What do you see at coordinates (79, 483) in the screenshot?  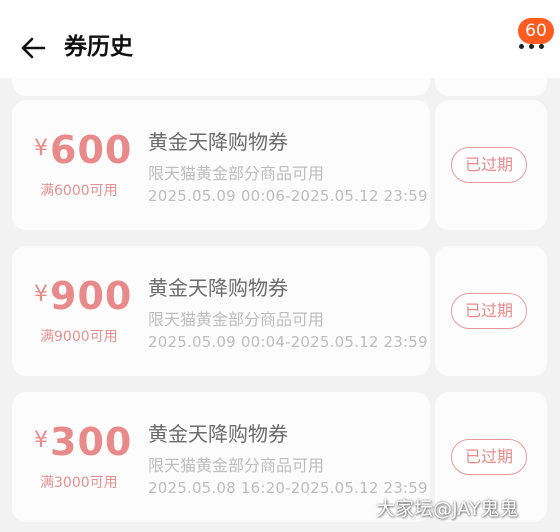 I see `coupon-condition: 满3000可用` at bounding box center [79, 483].